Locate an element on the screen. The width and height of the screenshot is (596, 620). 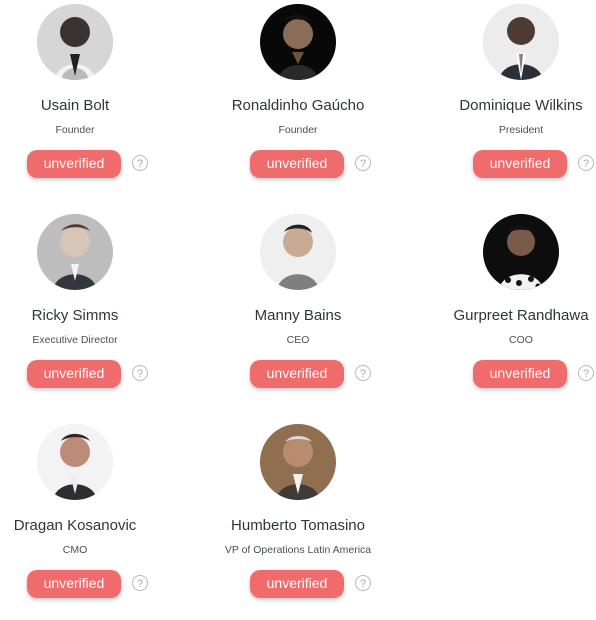
team-card-gurpreet-randhawa: Gurpreet Randhawa COO unverified ? is located at coordinates (511, 310).